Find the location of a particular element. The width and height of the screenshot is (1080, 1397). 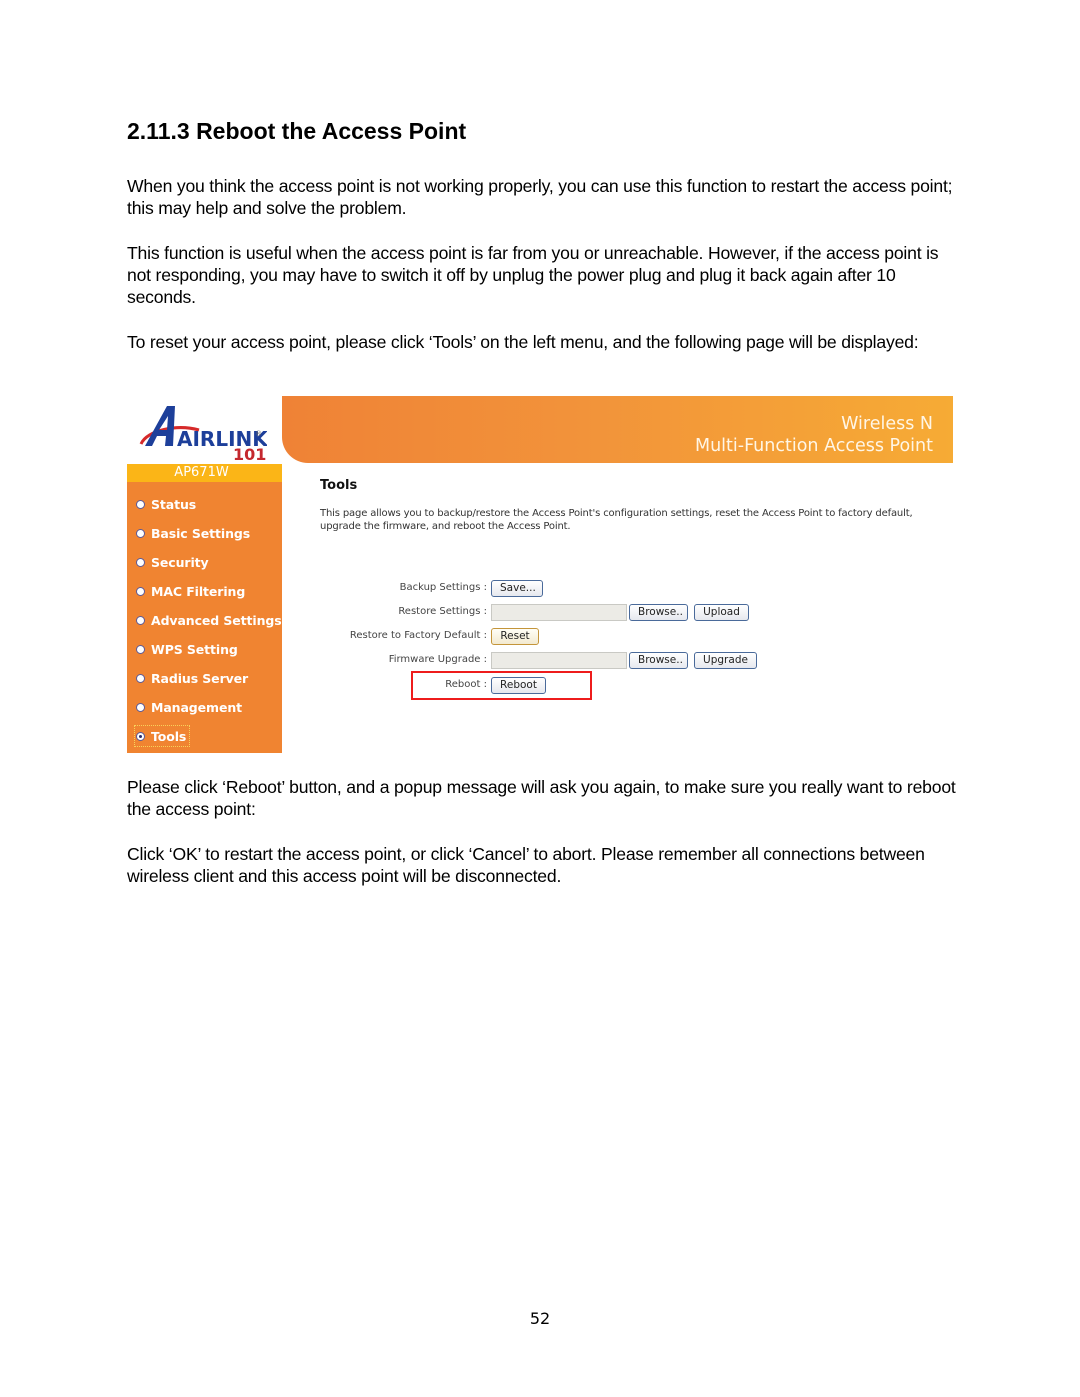

radio-selected-icon is located at coordinates (140, 736).